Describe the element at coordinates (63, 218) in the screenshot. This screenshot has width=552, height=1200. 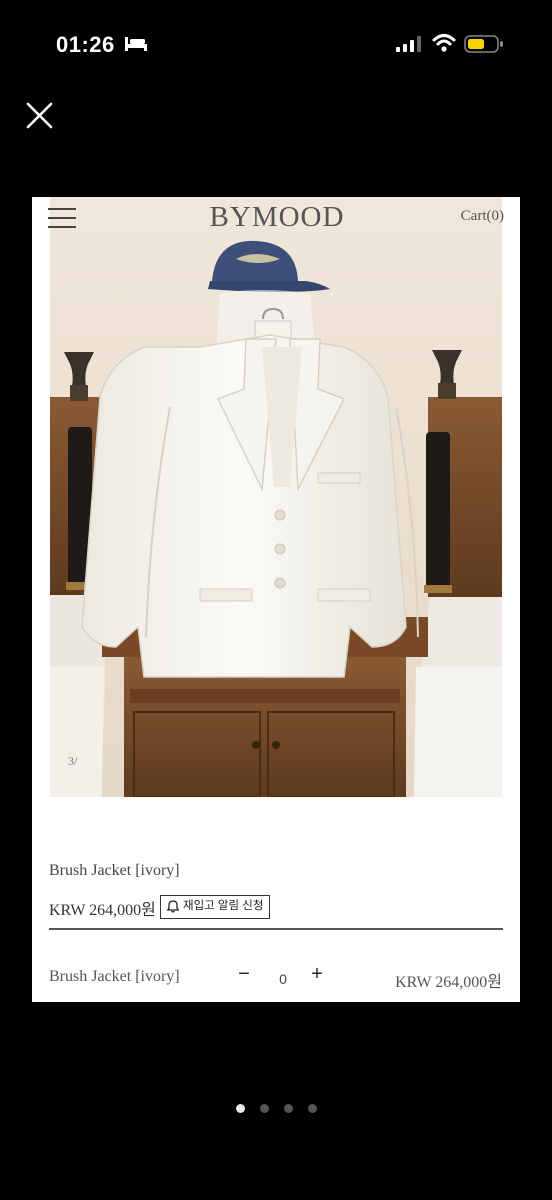
I see `hamburger-menu-icon` at that location.